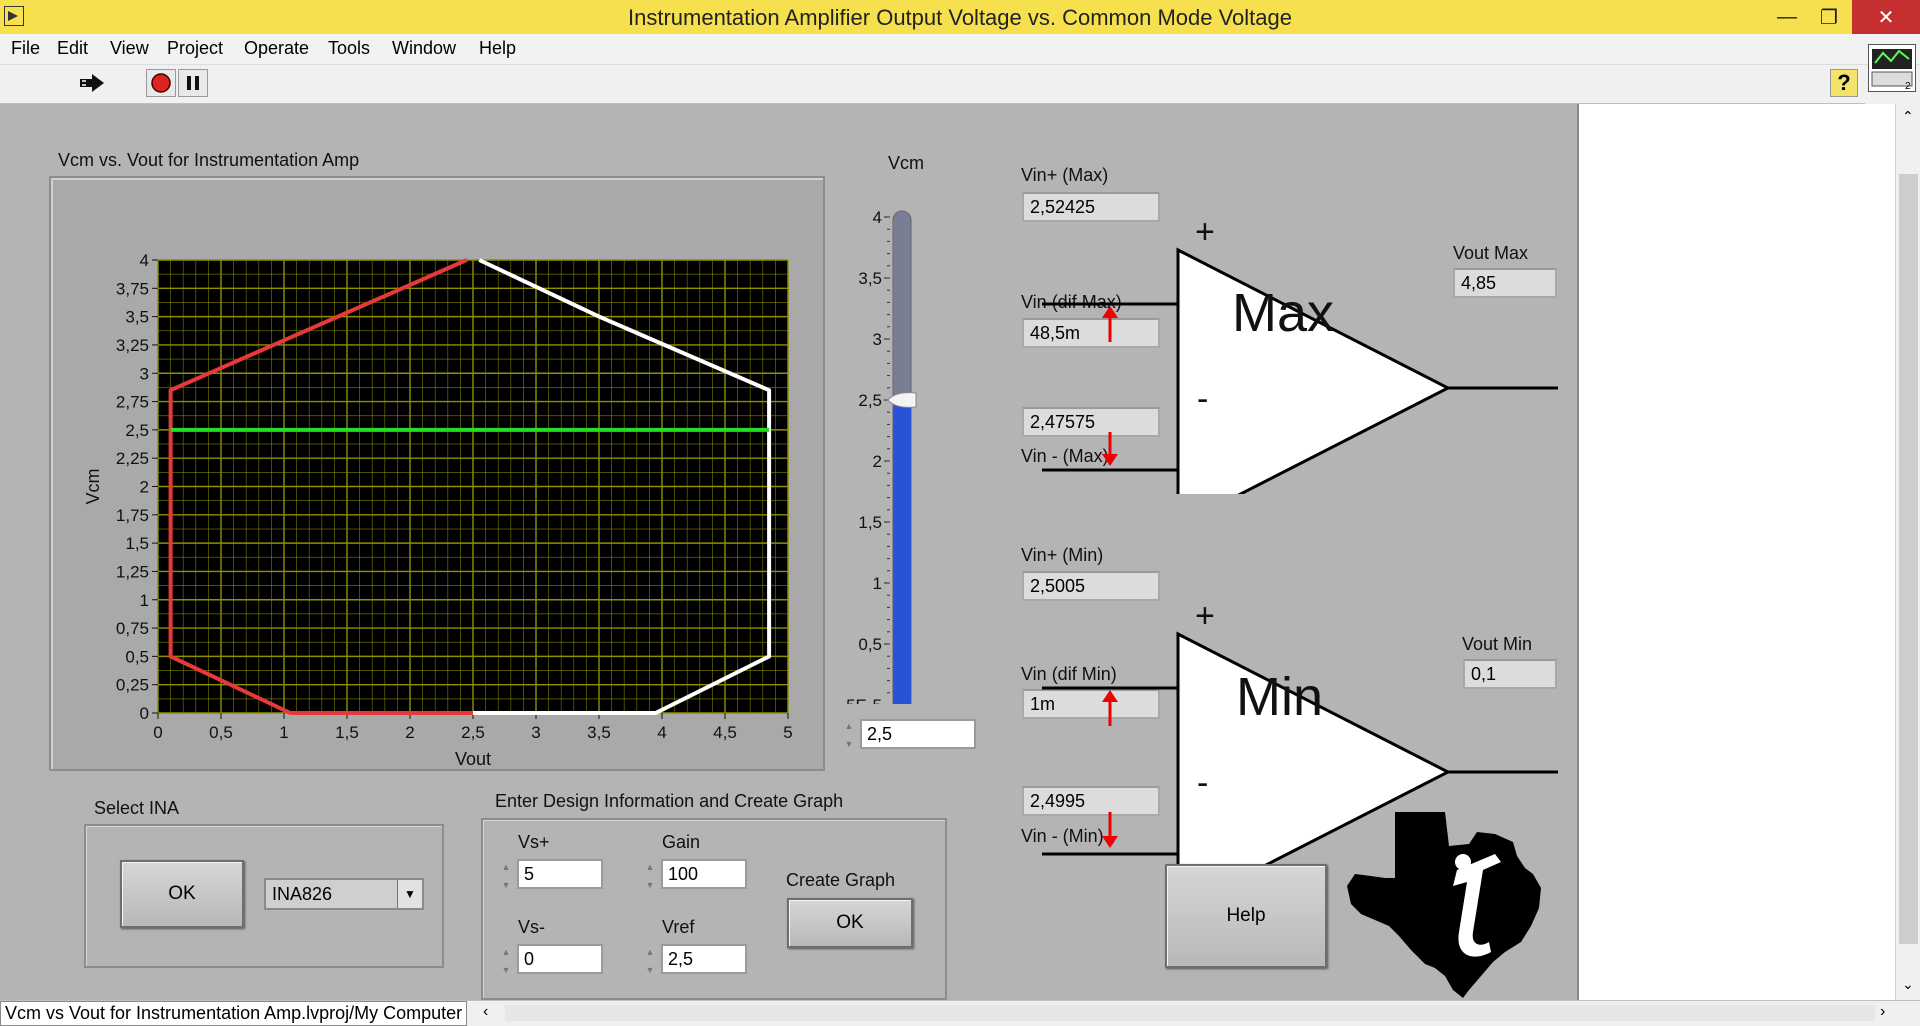 The image size is (1920, 1026). I want to click on scroll-up-icon: ⌃, so click(1908, 116).